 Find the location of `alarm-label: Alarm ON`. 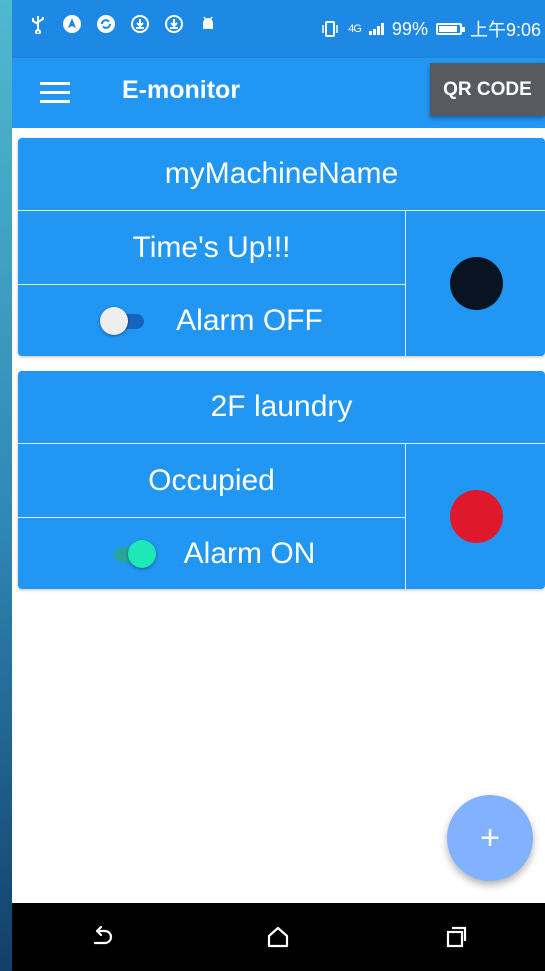

alarm-label: Alarm ON is located at coordinates (249, 553).